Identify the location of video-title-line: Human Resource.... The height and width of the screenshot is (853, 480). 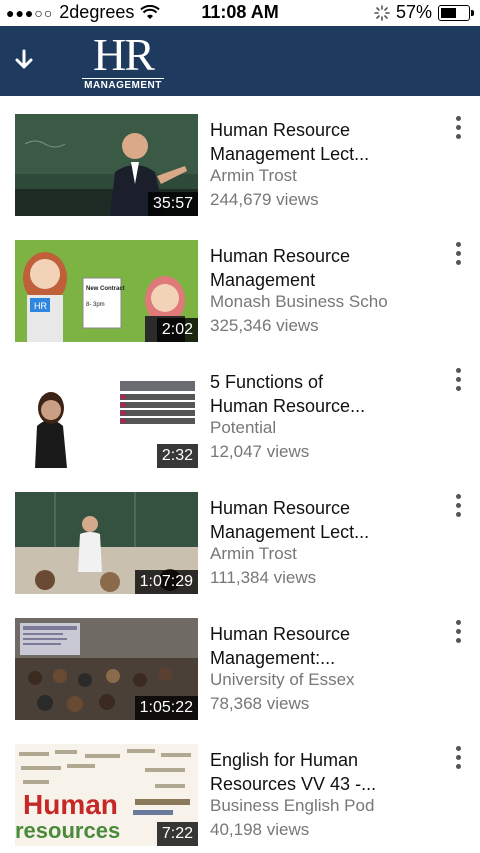
(288, 406).